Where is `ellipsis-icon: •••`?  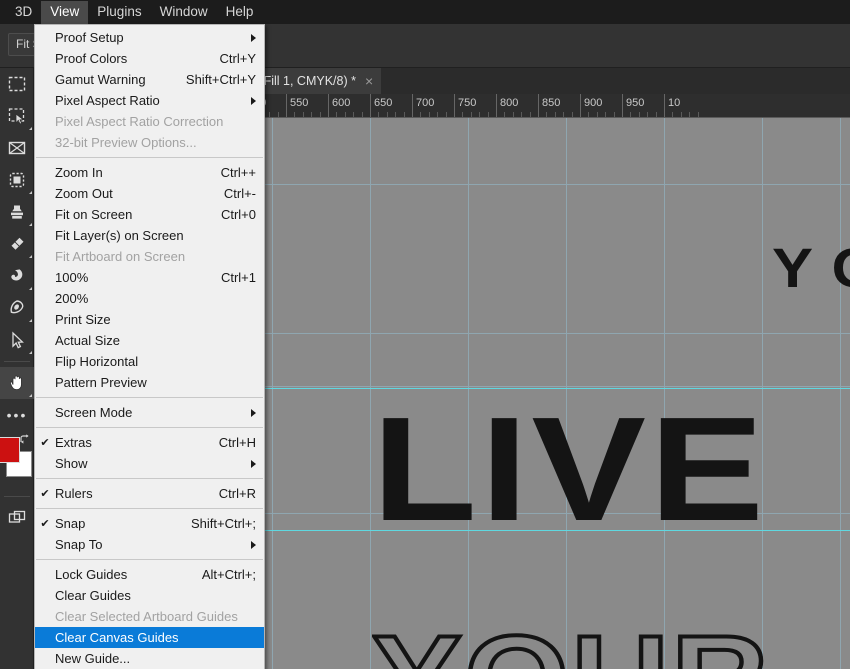 ellipsis-icon: ••• is located at coordinates (17, 415).